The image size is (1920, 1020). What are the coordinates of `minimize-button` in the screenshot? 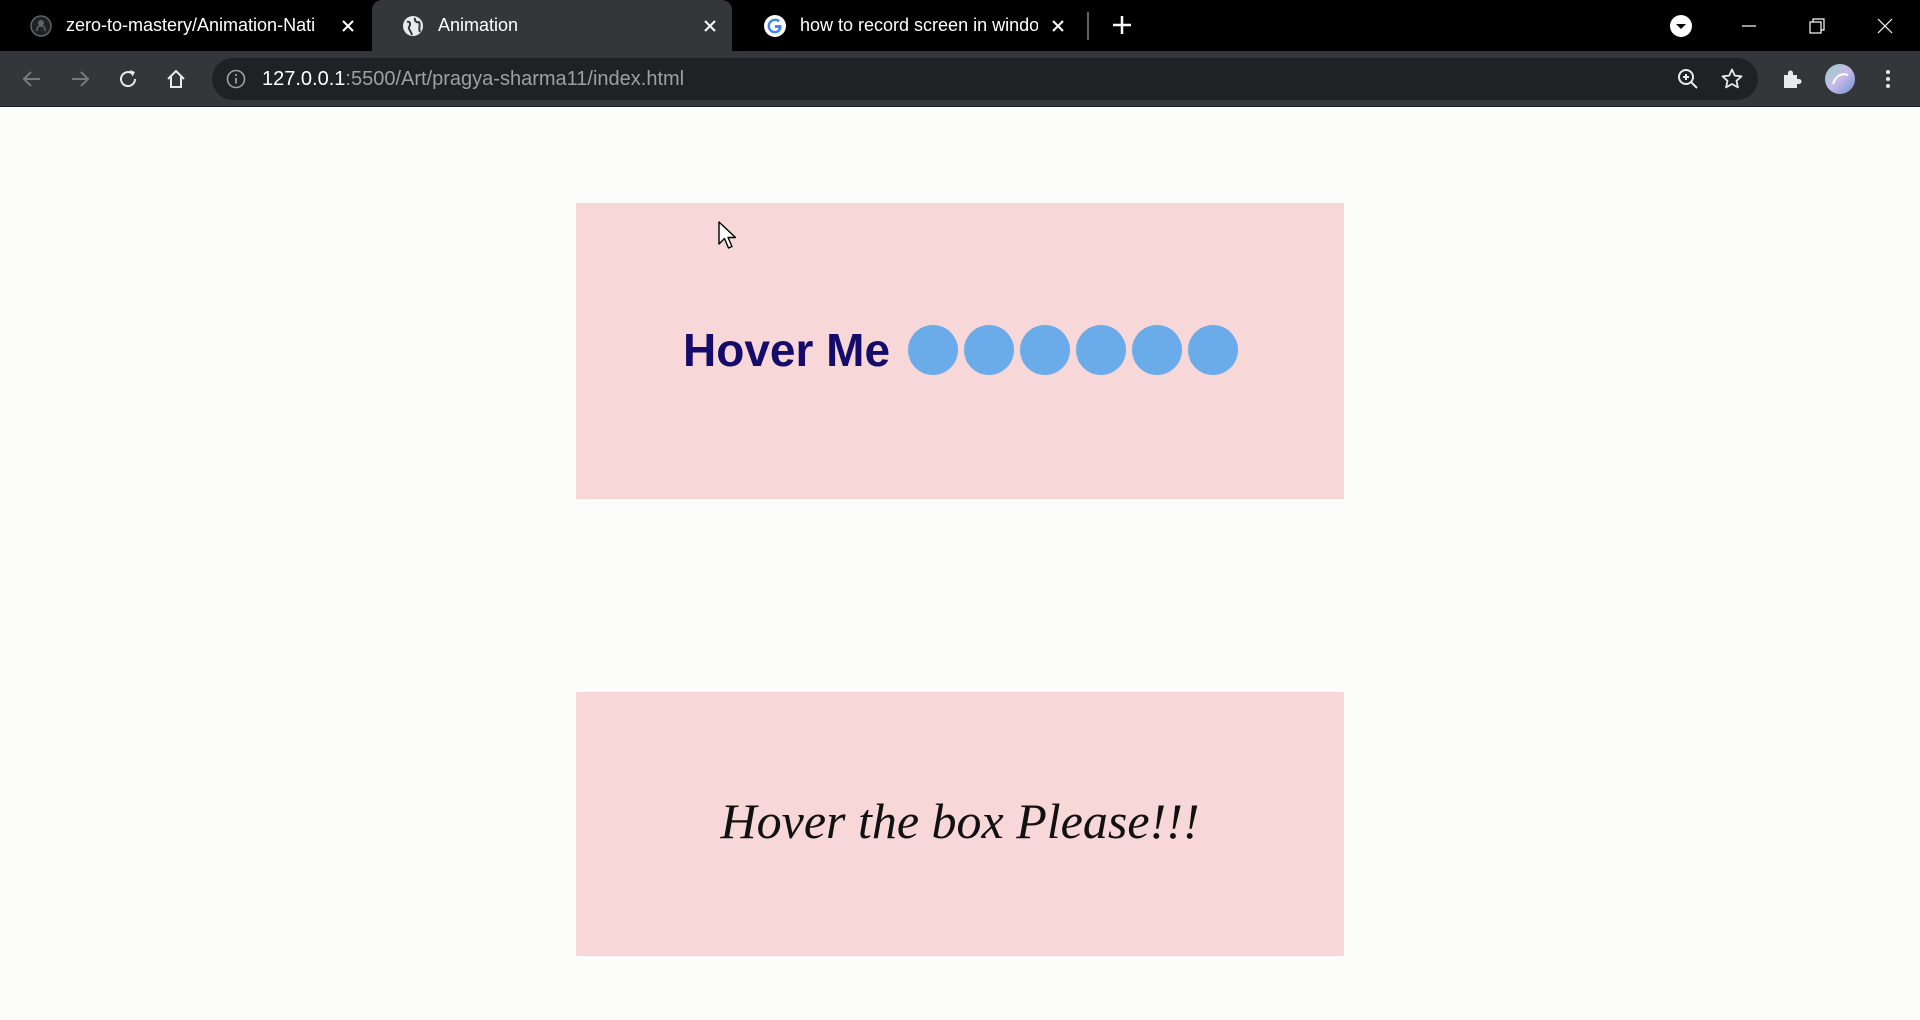 It's located at (1749, 25).